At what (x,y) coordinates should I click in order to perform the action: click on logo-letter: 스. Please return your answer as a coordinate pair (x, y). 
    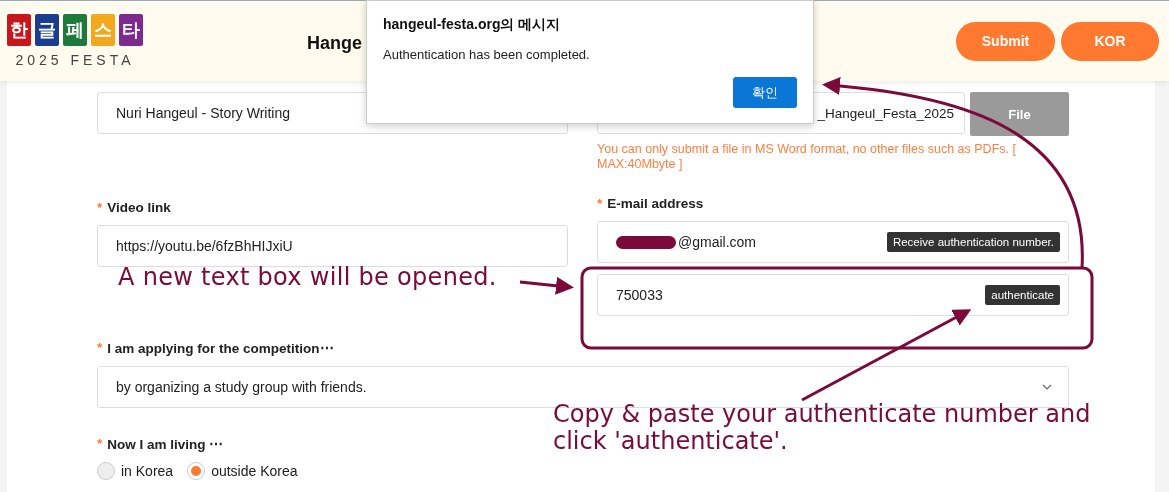
    Looking at the image, I should click on (103, 30).